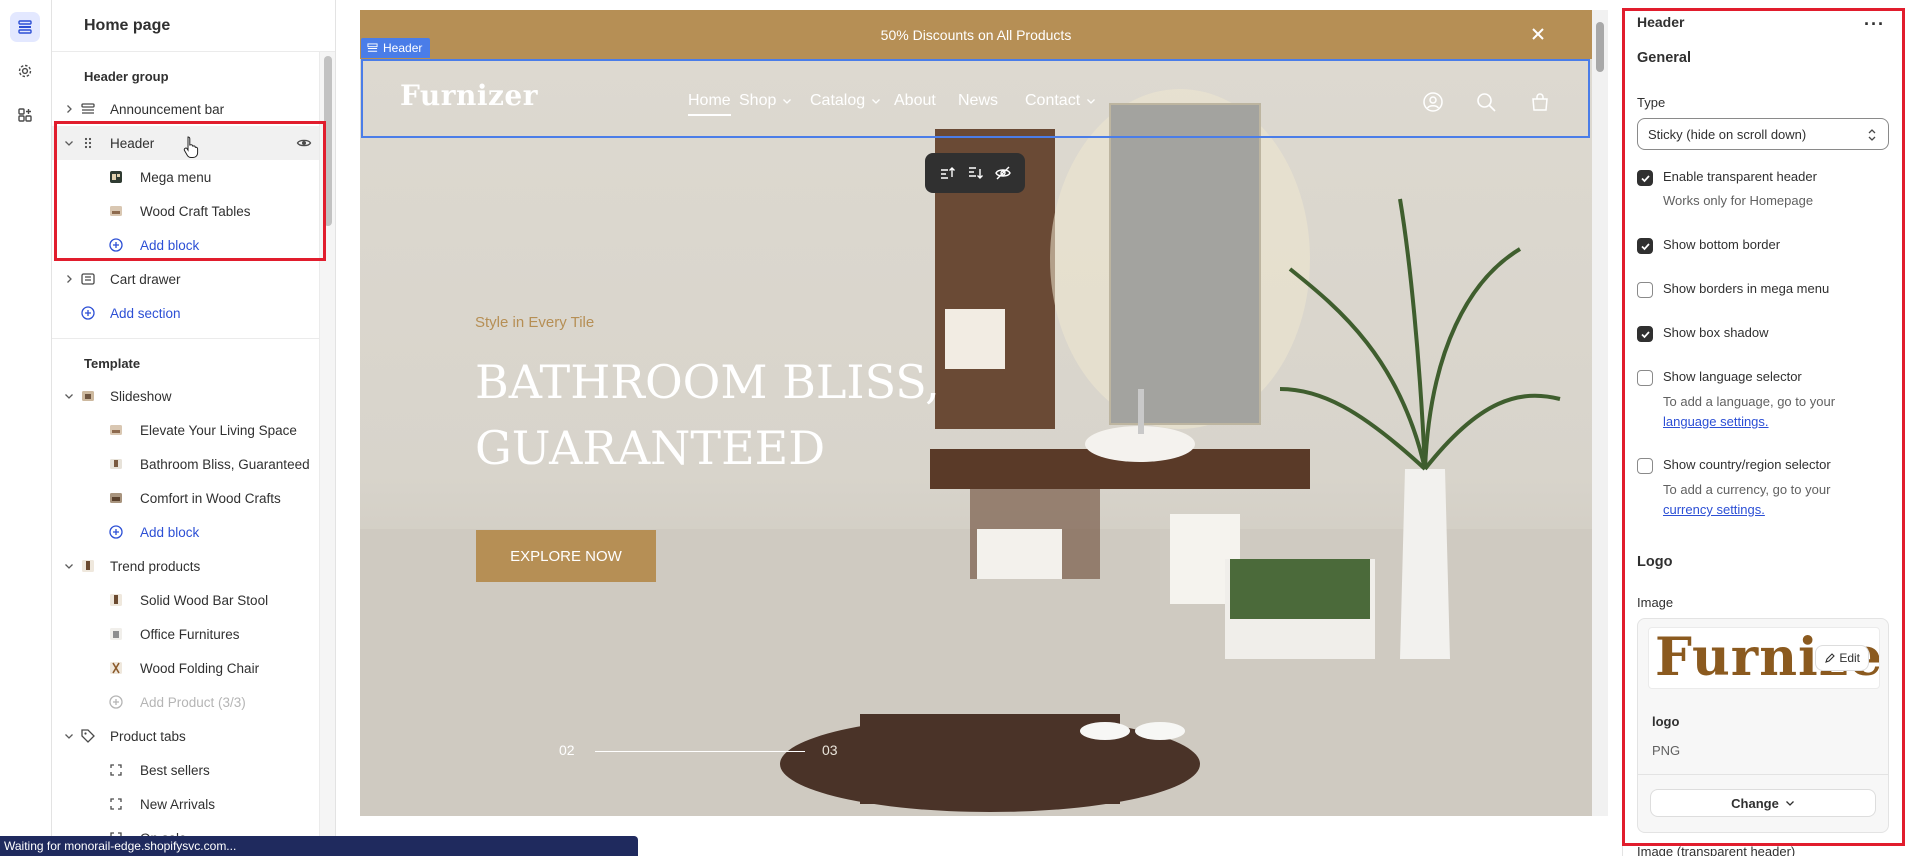 Image resolution: width=1905 pixels, height=856 pixels. I want to click on cart-icon, so click(1540, 102).